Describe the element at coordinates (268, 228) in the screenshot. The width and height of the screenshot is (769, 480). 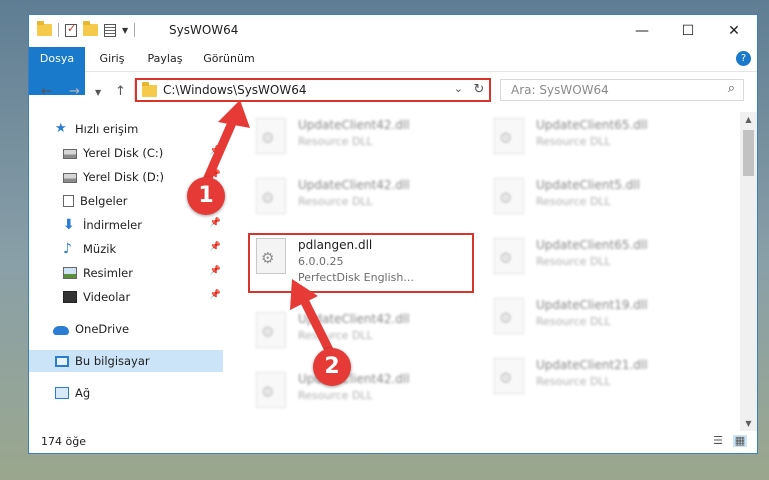
I see `annotation-arrows` at that location.